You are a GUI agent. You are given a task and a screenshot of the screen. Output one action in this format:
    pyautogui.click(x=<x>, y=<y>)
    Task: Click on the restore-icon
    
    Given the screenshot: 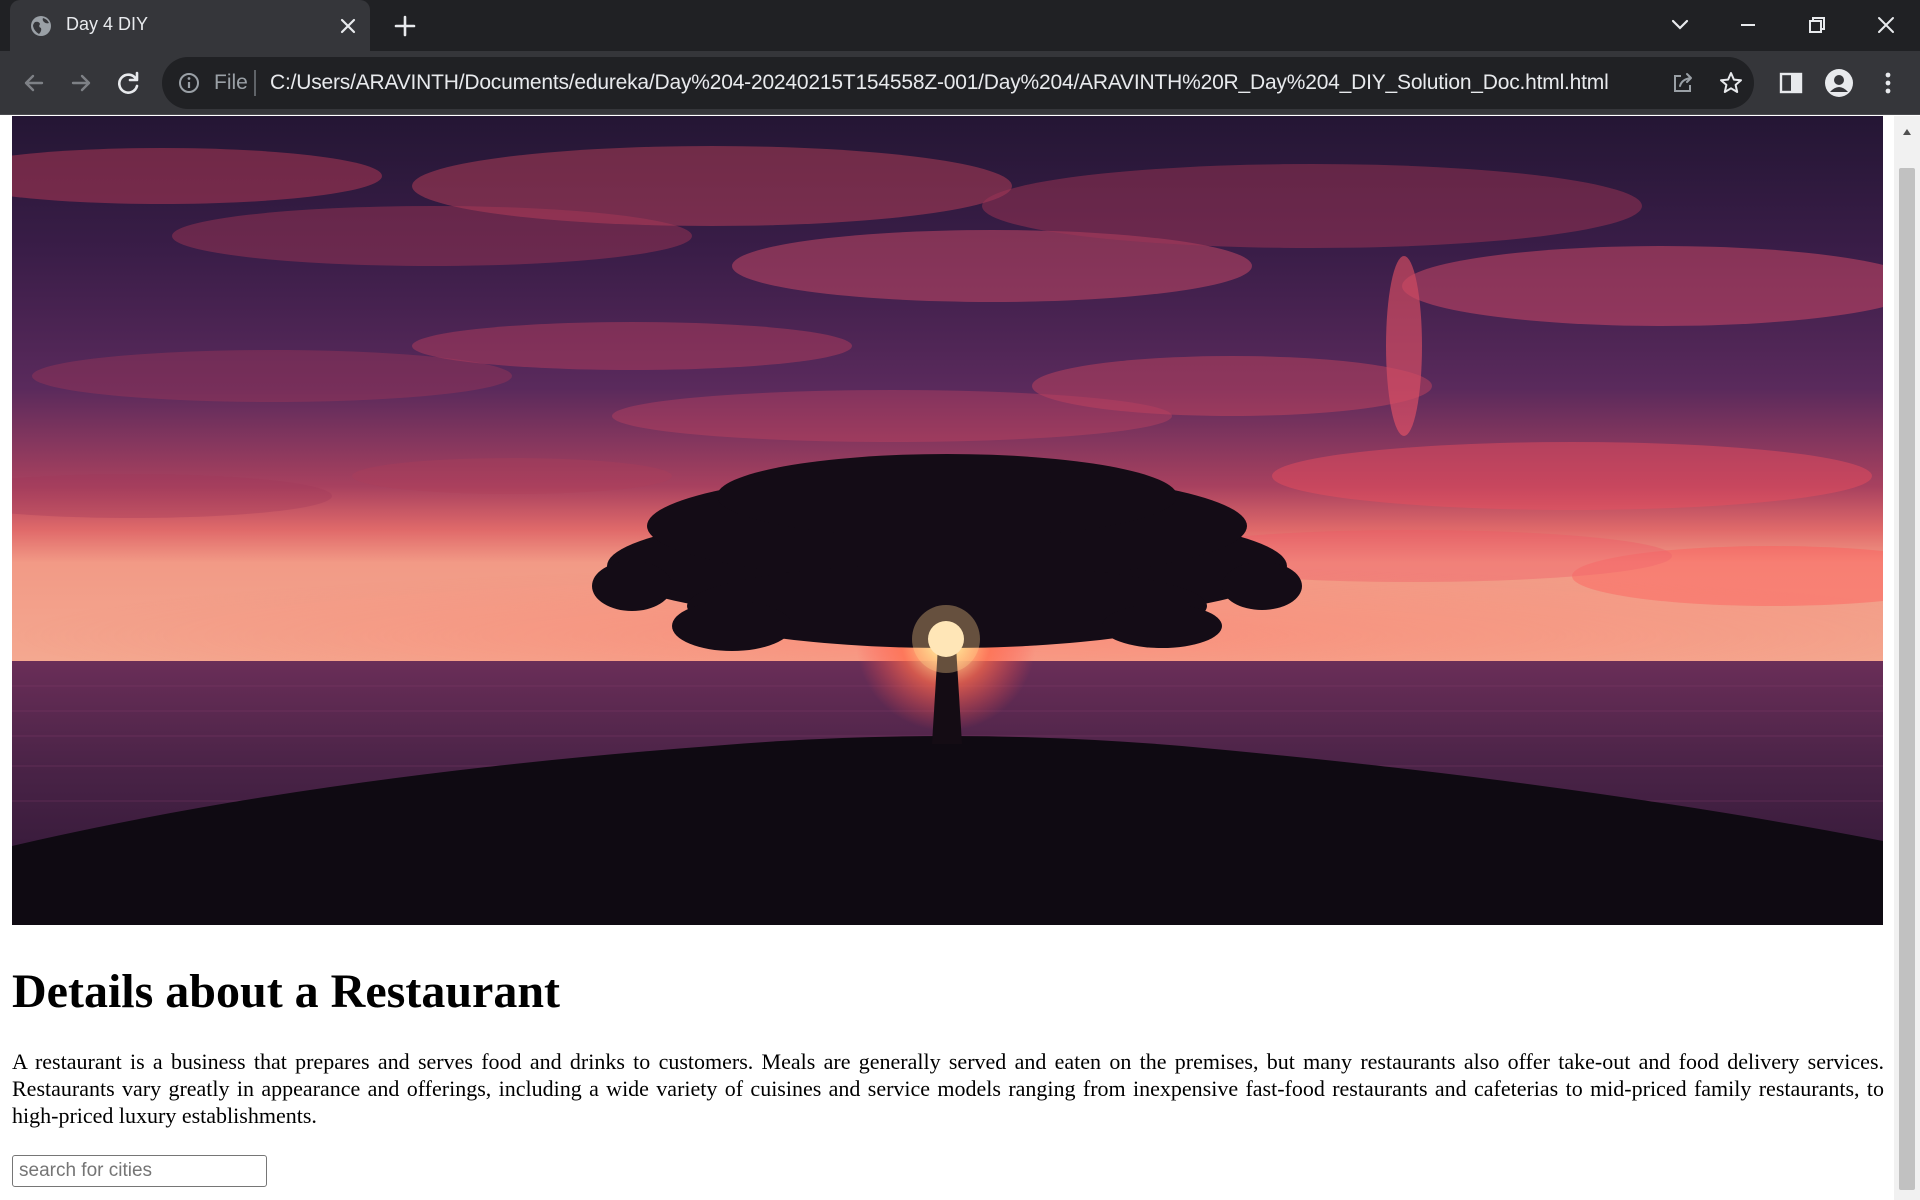 What is the action you would take?
    pyautogui.click(x=1817, y=25)
    